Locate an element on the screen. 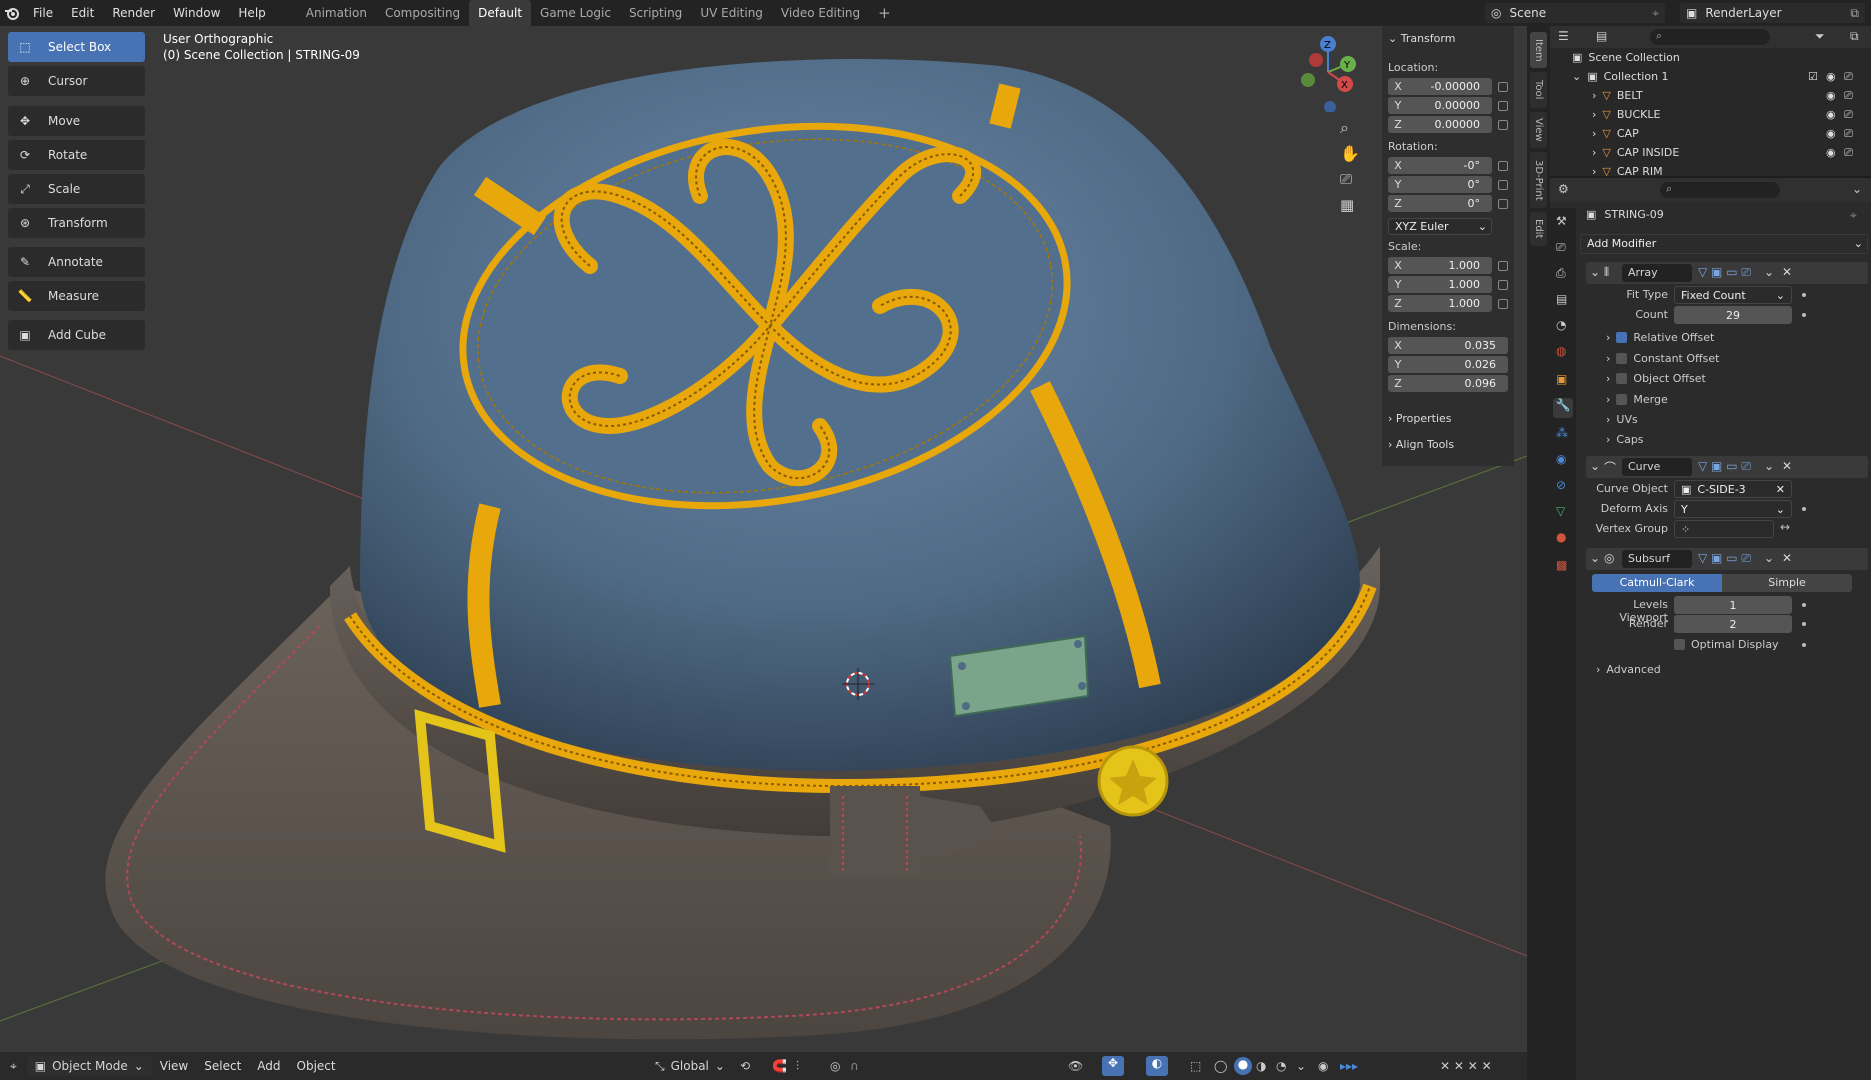  location-z: Z 0.00000 is located at coordinates (1440, 124).